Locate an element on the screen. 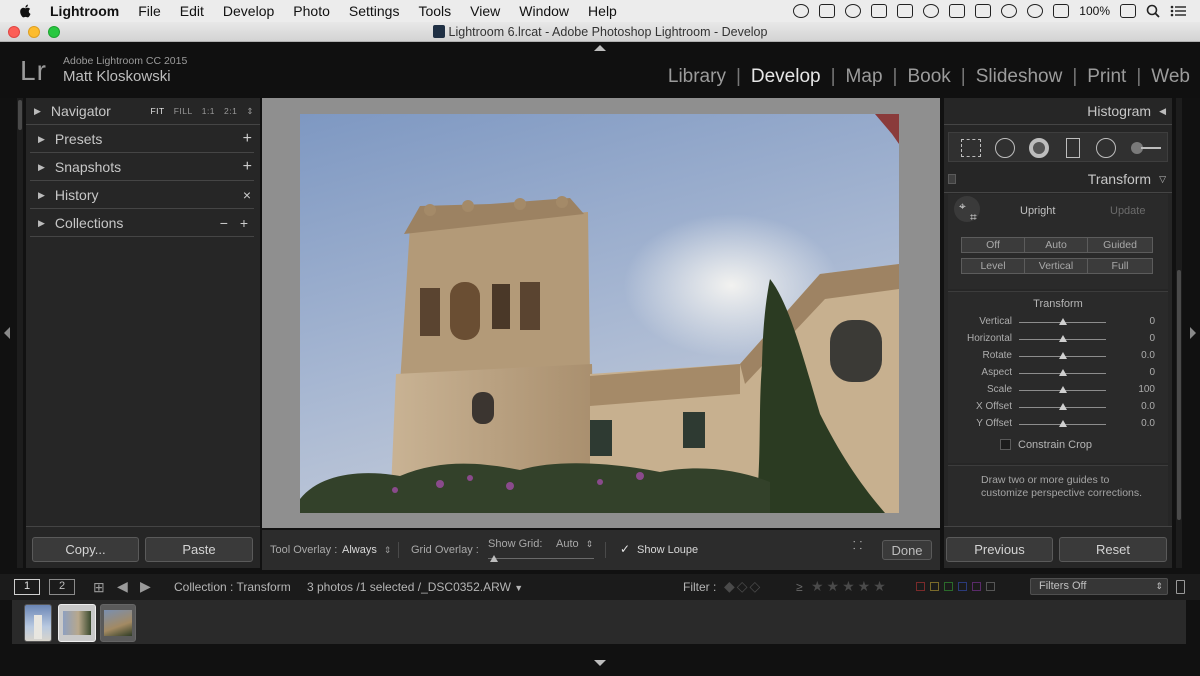 This screenshot has width=1200, height=676. zoom-fit: FIT is located at coordinates (157, 111).